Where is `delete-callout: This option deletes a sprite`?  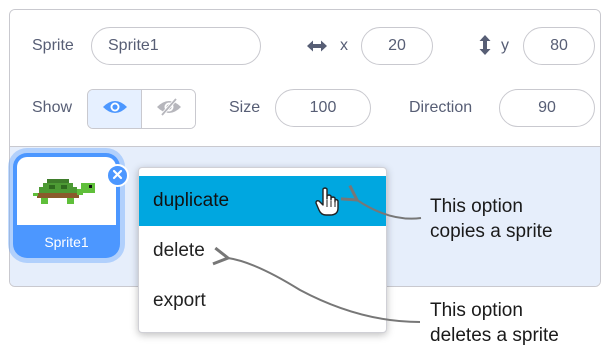
delete-callout: This option deletes a sprite is located at coordinates (494, 323).